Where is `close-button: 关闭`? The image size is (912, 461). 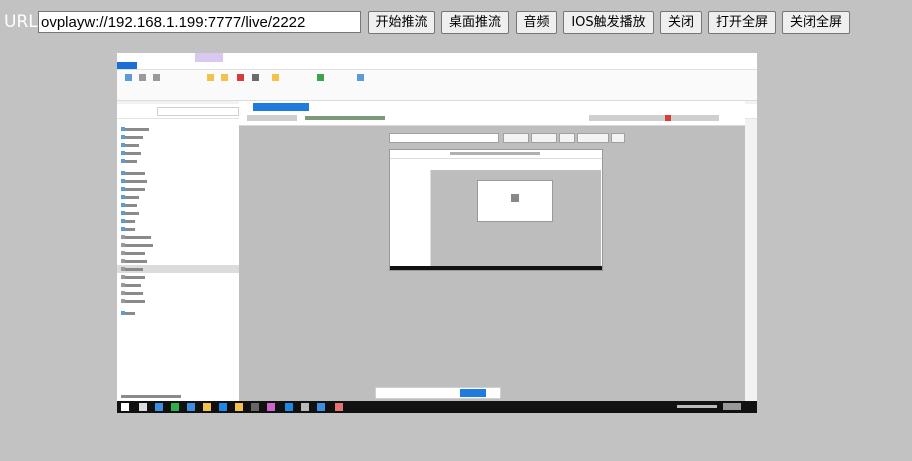 close-button: 关闭 is located at coordinates (681, 22).